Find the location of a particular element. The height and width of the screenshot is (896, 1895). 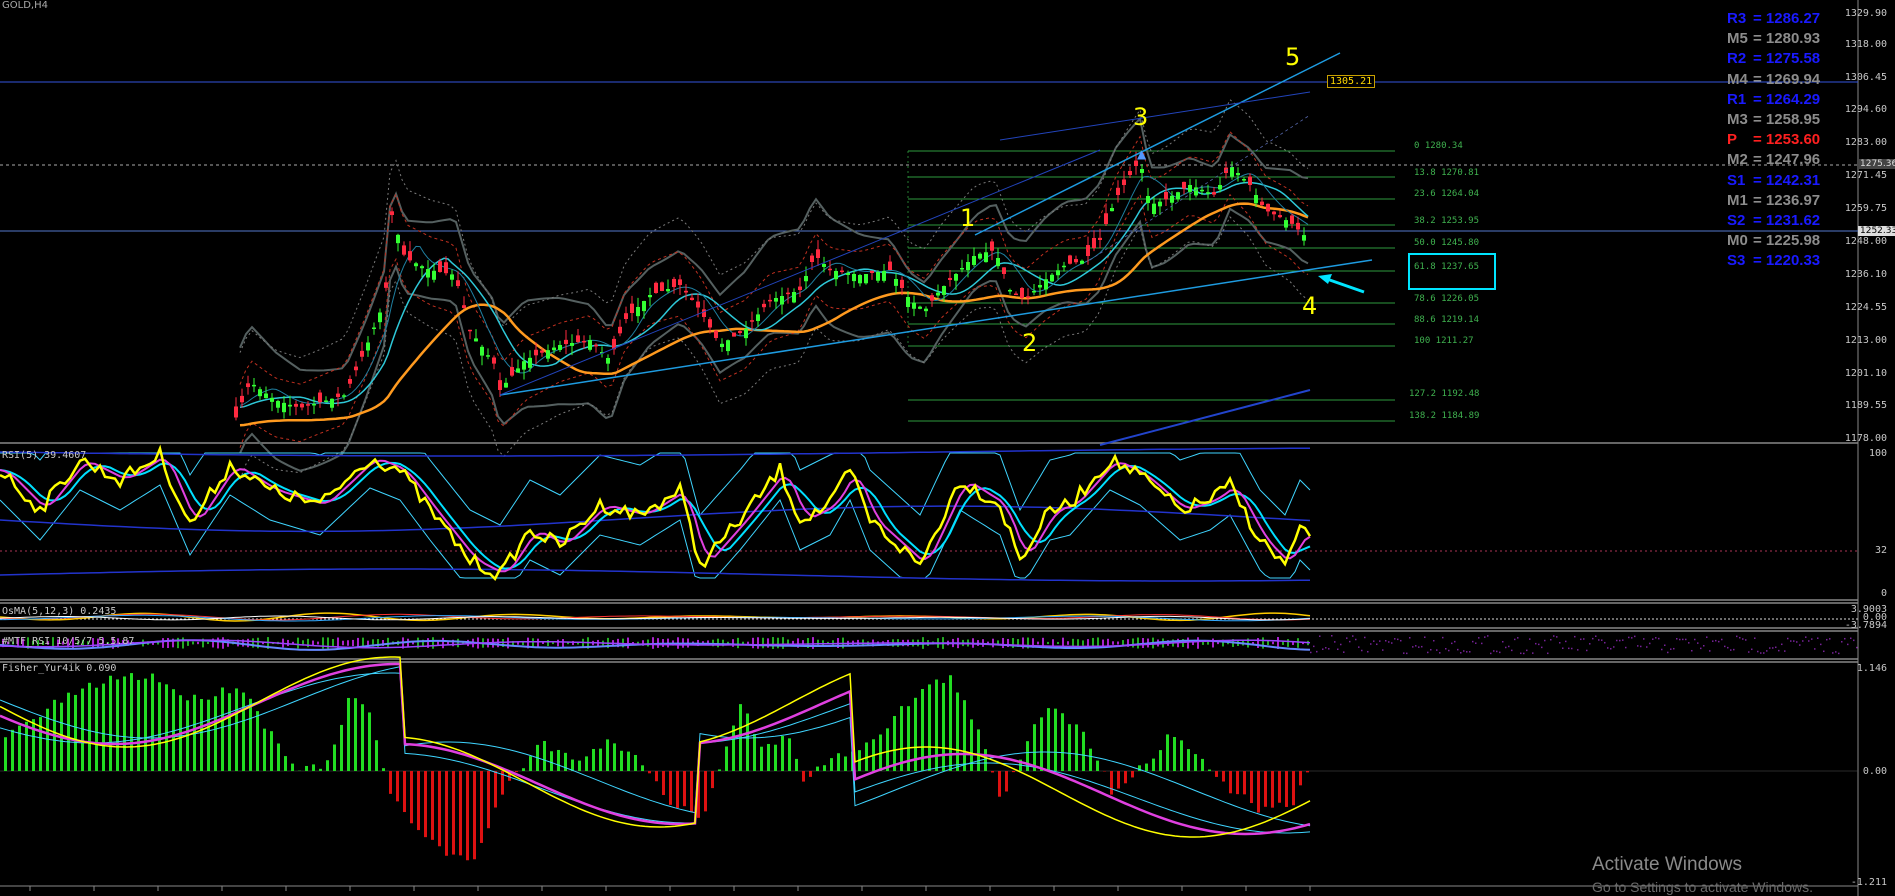

pivot-value: = 1242.31 is located at coordinates (1787, 180).